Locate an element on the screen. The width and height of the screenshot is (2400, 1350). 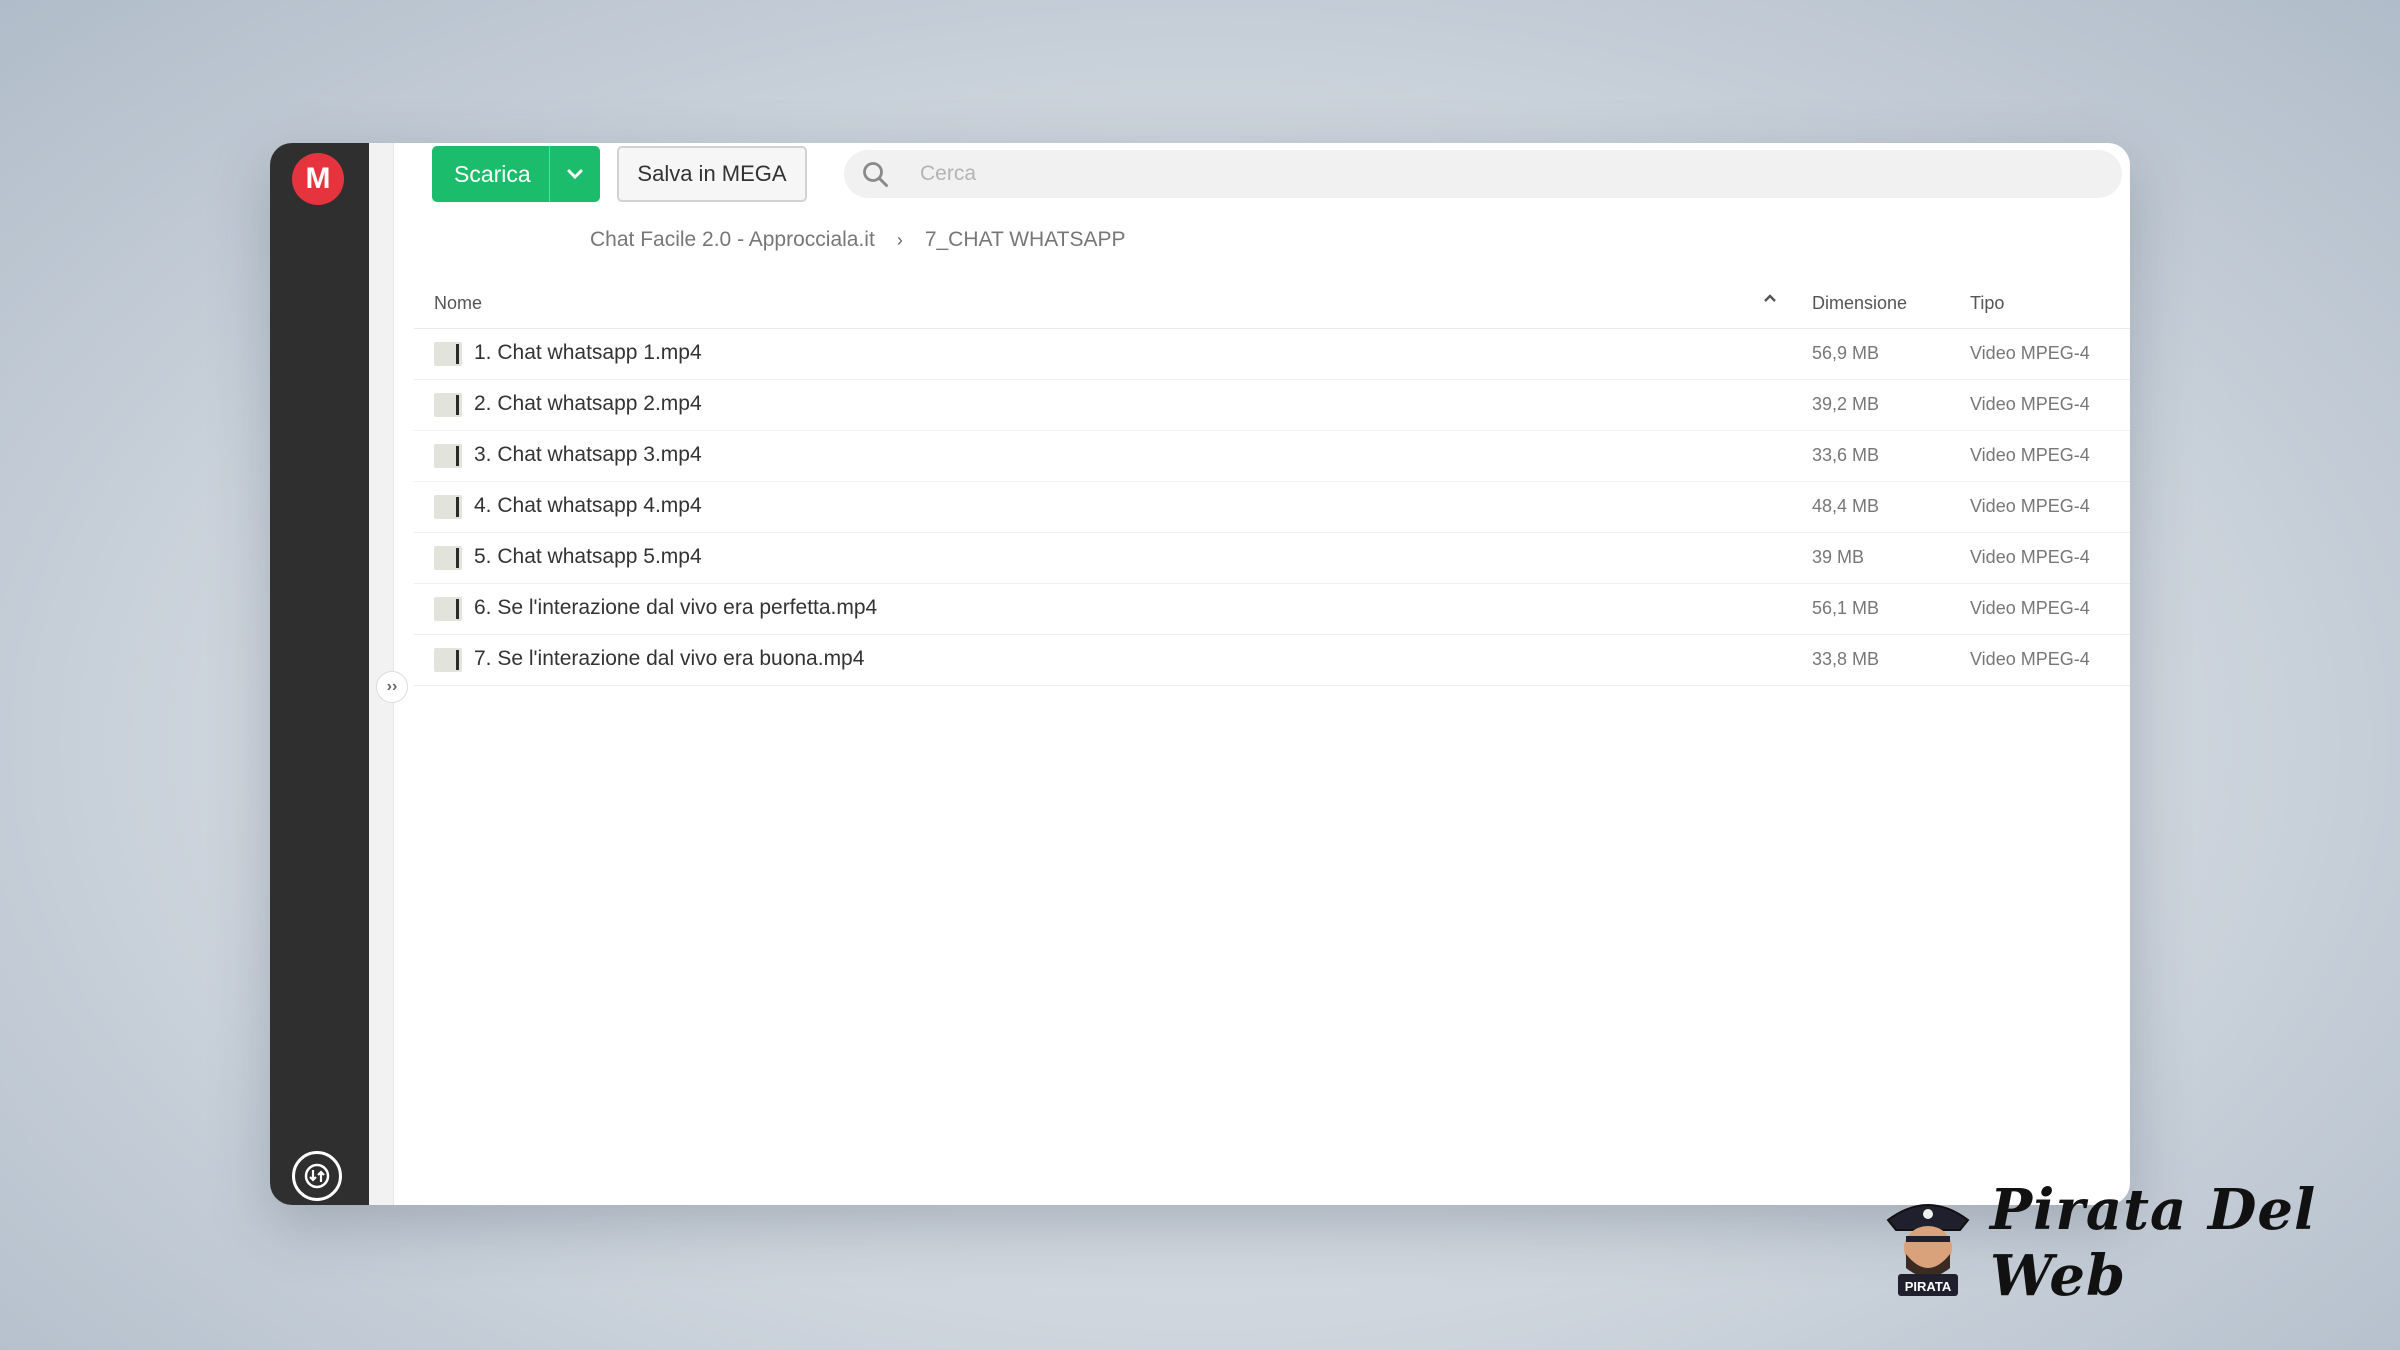
file-size: 56,9 MB is located at coordinates (1846, 353).